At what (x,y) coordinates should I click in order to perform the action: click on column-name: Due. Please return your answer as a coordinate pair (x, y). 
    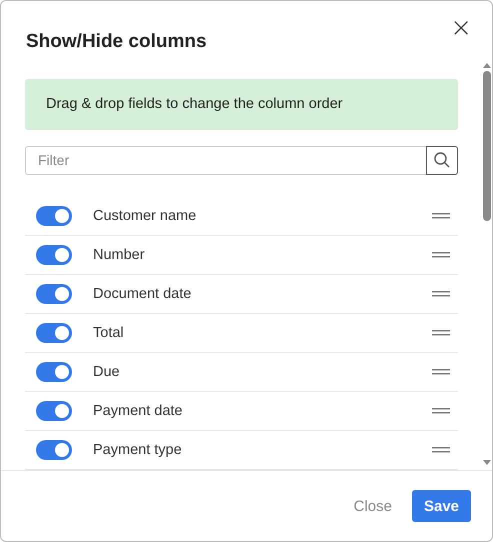
    Looking at the image, I should click on (107, 372).